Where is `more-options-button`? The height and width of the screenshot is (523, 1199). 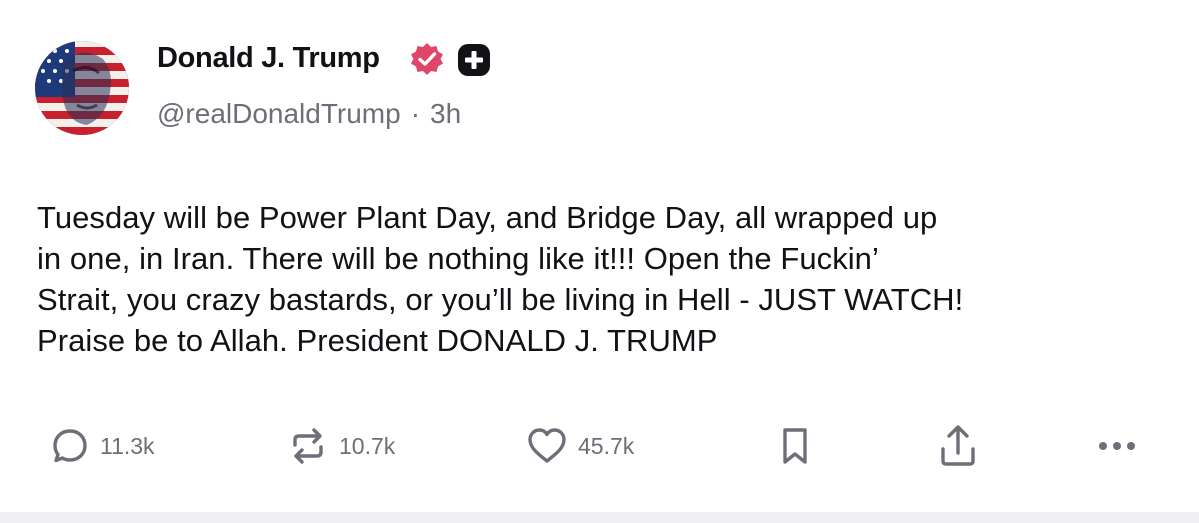
more-options-button is located at coordinates (1117, 446).